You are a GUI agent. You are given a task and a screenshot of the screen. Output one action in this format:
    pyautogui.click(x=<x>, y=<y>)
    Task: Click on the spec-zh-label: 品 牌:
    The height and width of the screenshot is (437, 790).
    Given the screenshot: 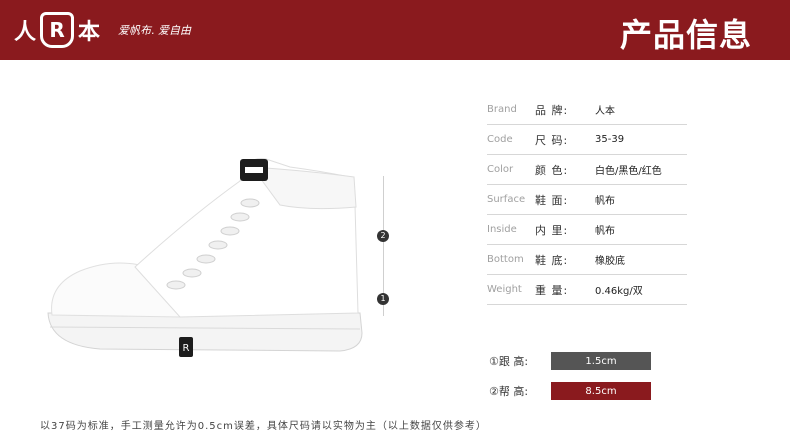 What is the action you would take?
    pyautogui.click(x=552, y=110)
    